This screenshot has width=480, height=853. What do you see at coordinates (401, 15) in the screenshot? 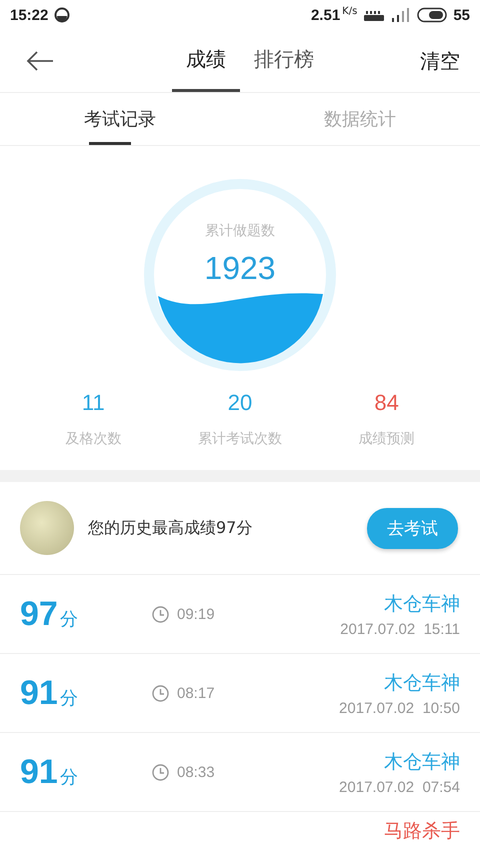
I see `signal-icon` at bounding box center [401, 15].